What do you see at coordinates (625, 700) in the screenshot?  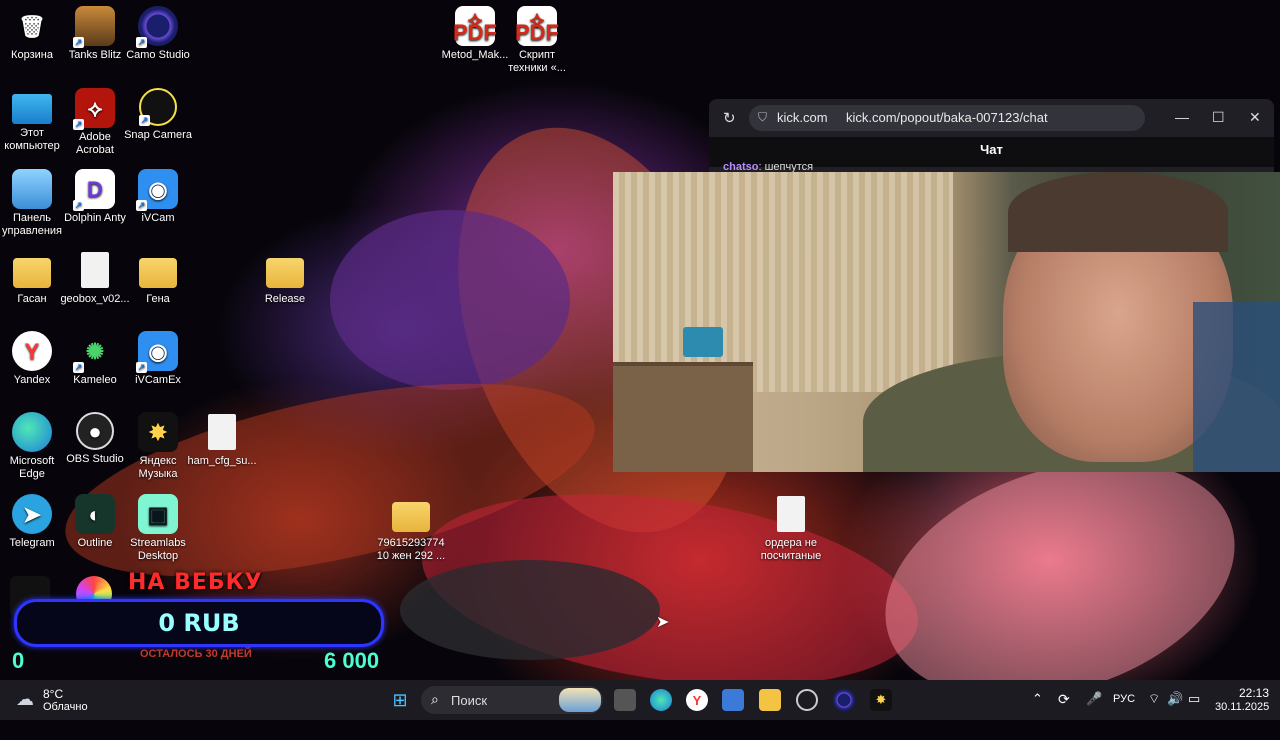 I see `task-view-icon` at bounding box center [625, 700].